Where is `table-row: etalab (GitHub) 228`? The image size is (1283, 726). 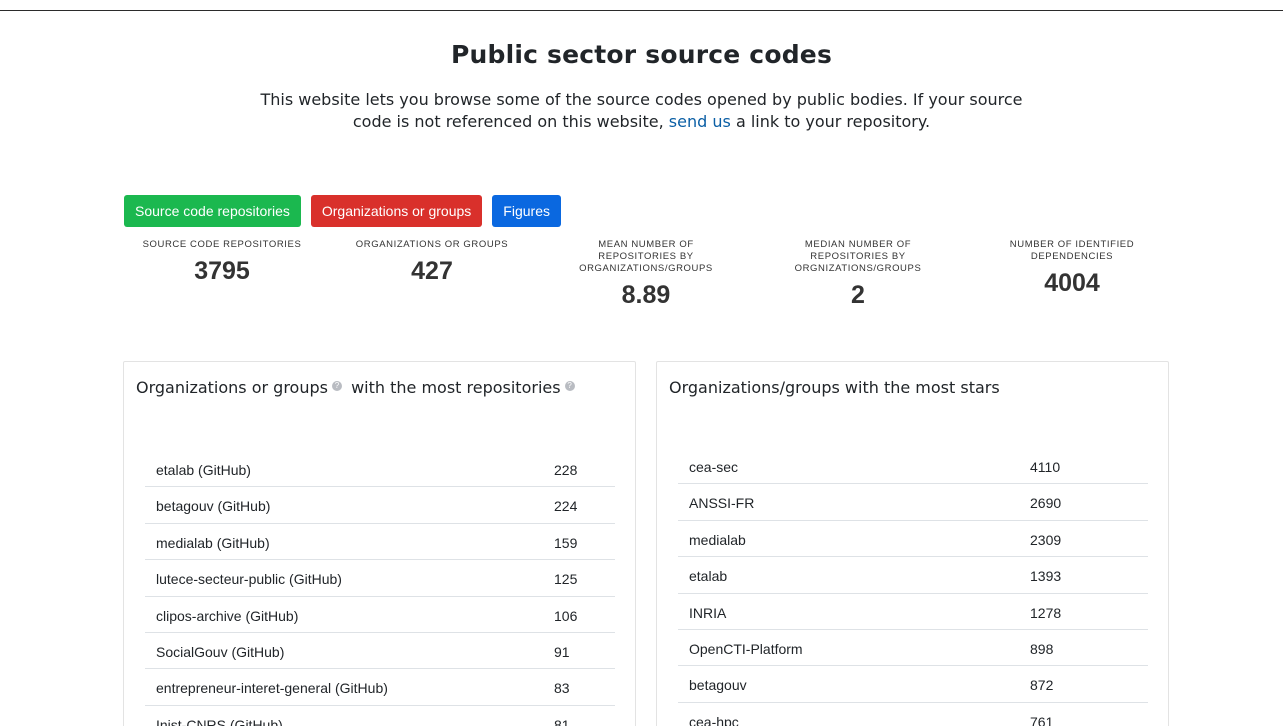 table-row: etalab (GitHub) 228 is located at coordinates (380, 469).